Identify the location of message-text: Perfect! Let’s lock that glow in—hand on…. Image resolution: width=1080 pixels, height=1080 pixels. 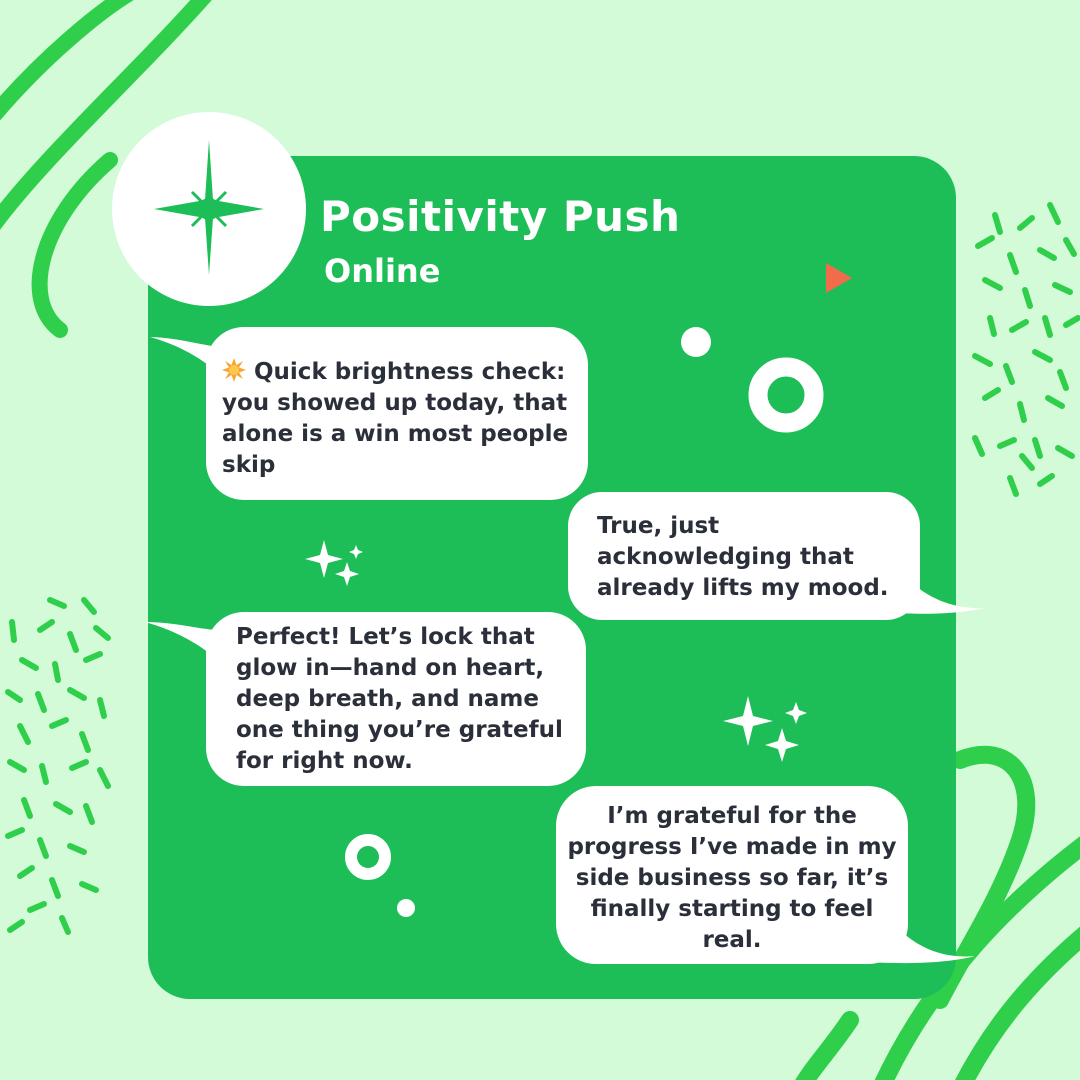
(399, 699).